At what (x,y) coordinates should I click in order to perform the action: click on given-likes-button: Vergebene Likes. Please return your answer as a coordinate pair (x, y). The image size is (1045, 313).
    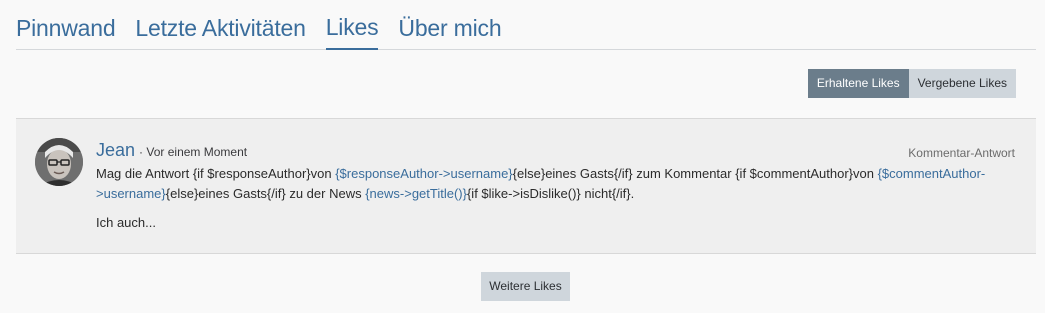
    Looking at the image, I should click on (962, 83).